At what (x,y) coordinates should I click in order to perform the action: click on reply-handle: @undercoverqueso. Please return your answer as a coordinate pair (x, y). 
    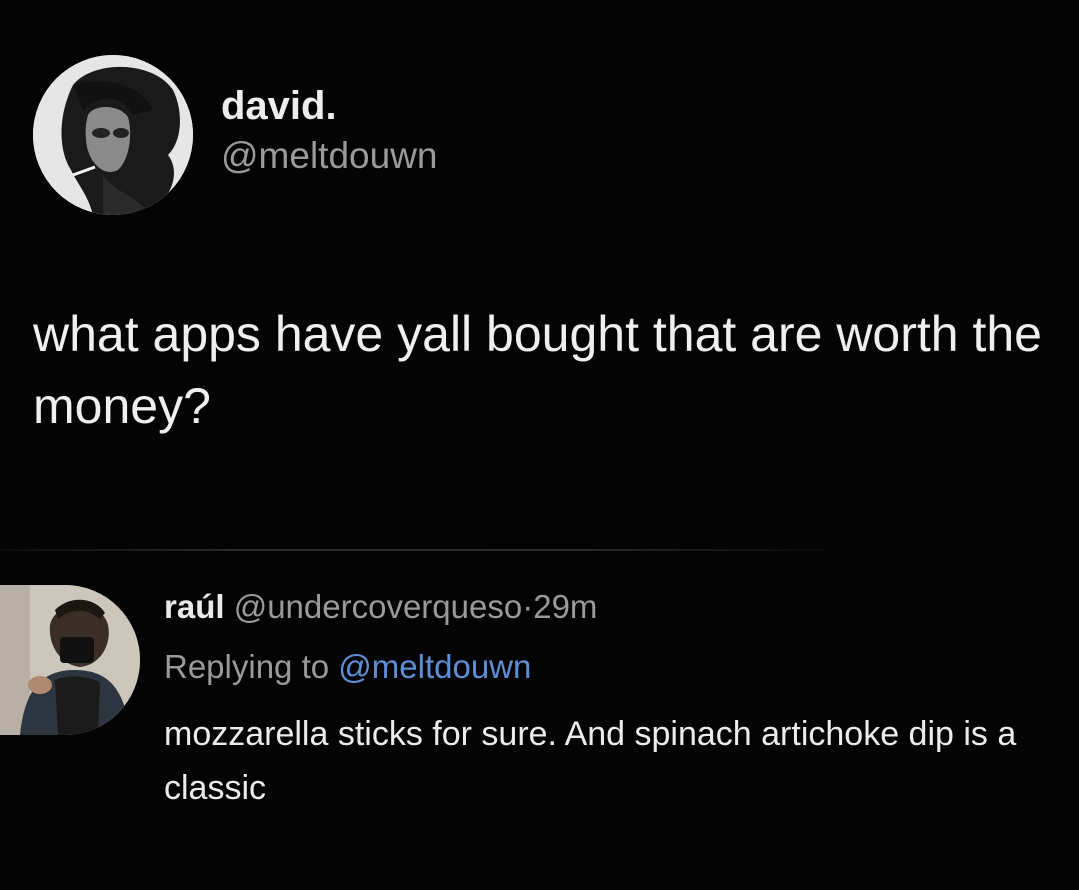
    Looking at the image, I should click on (378, 606).